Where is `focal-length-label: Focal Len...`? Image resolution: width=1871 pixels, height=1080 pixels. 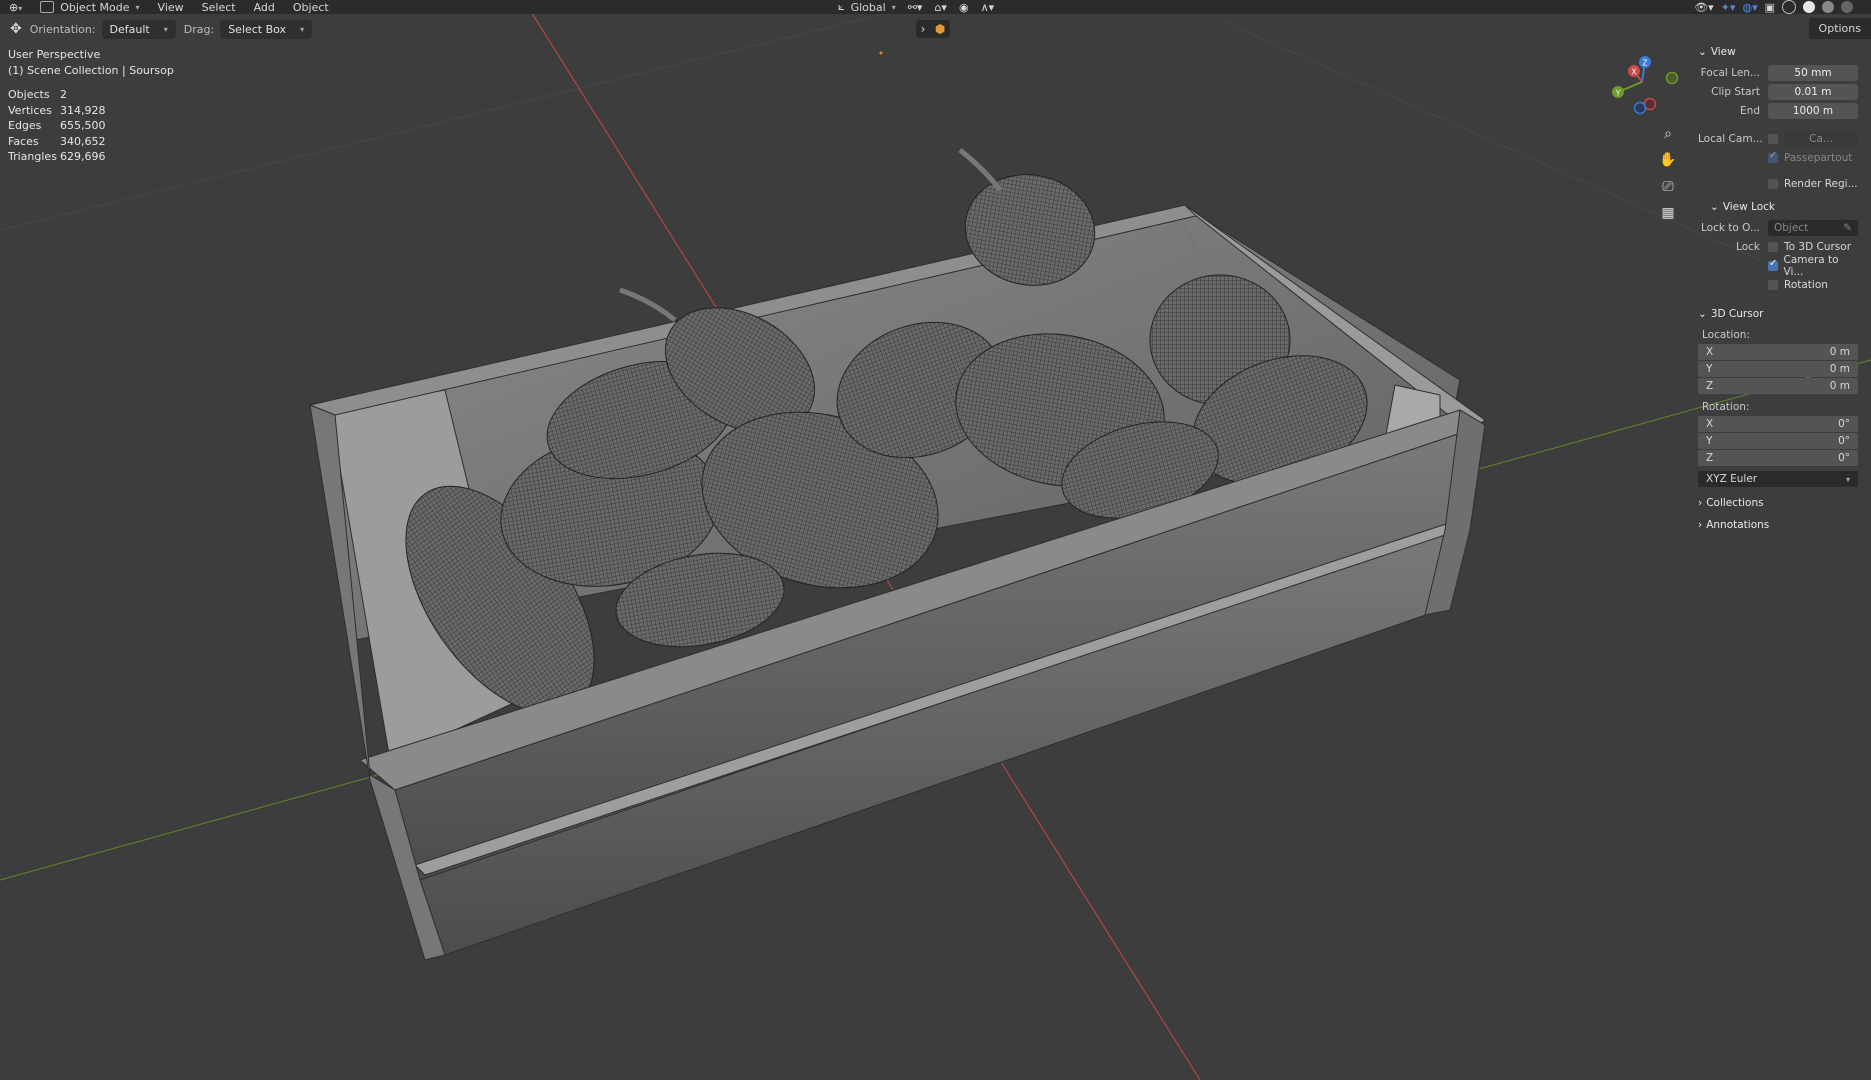
focal-length-label: Focal Len... is located at coordinates (1730, 73).